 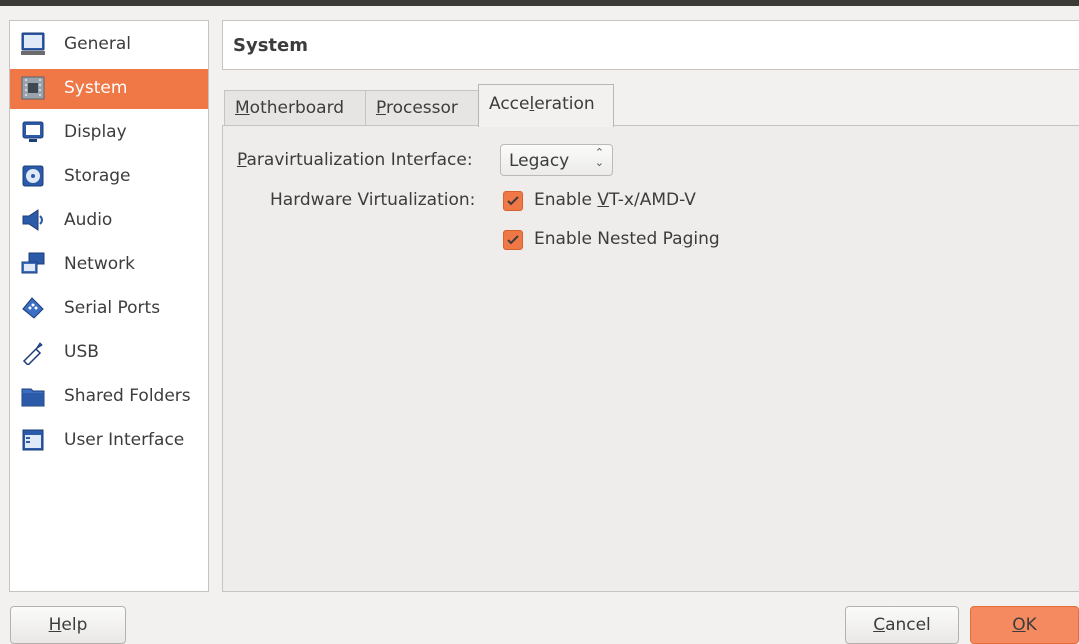 I want to click on sidebar-item-label: General, so click(x=97, y=44).